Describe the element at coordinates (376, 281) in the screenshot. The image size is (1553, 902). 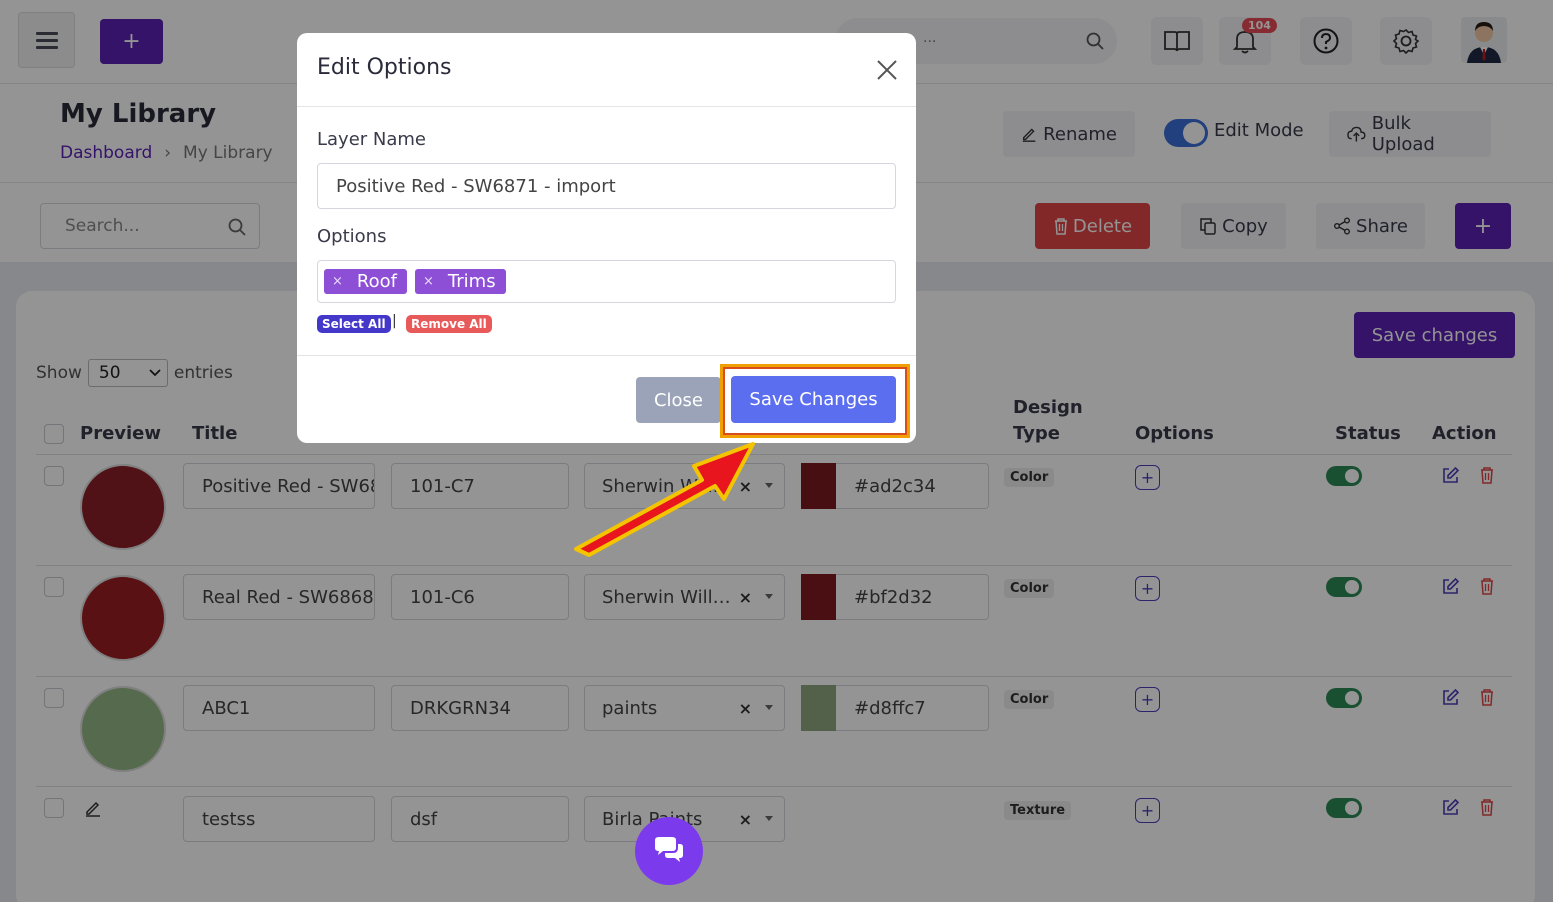
I see `option-tag-label: Roof` at that location.